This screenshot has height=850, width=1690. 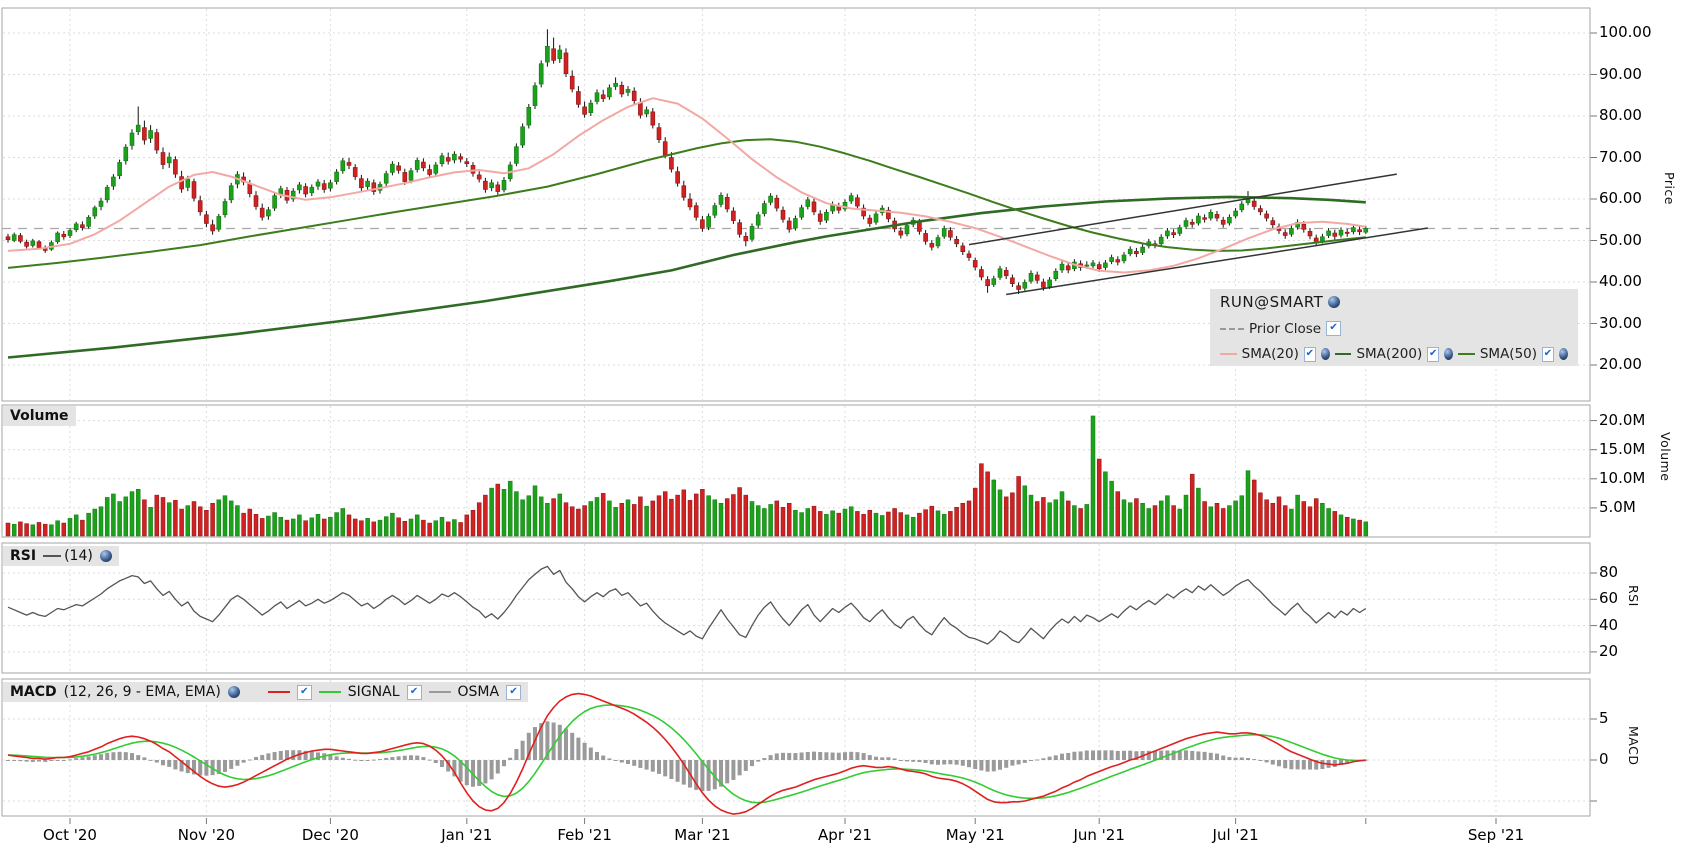 I want to click on sma50-globe-icon, so click(x=1563, y=354).